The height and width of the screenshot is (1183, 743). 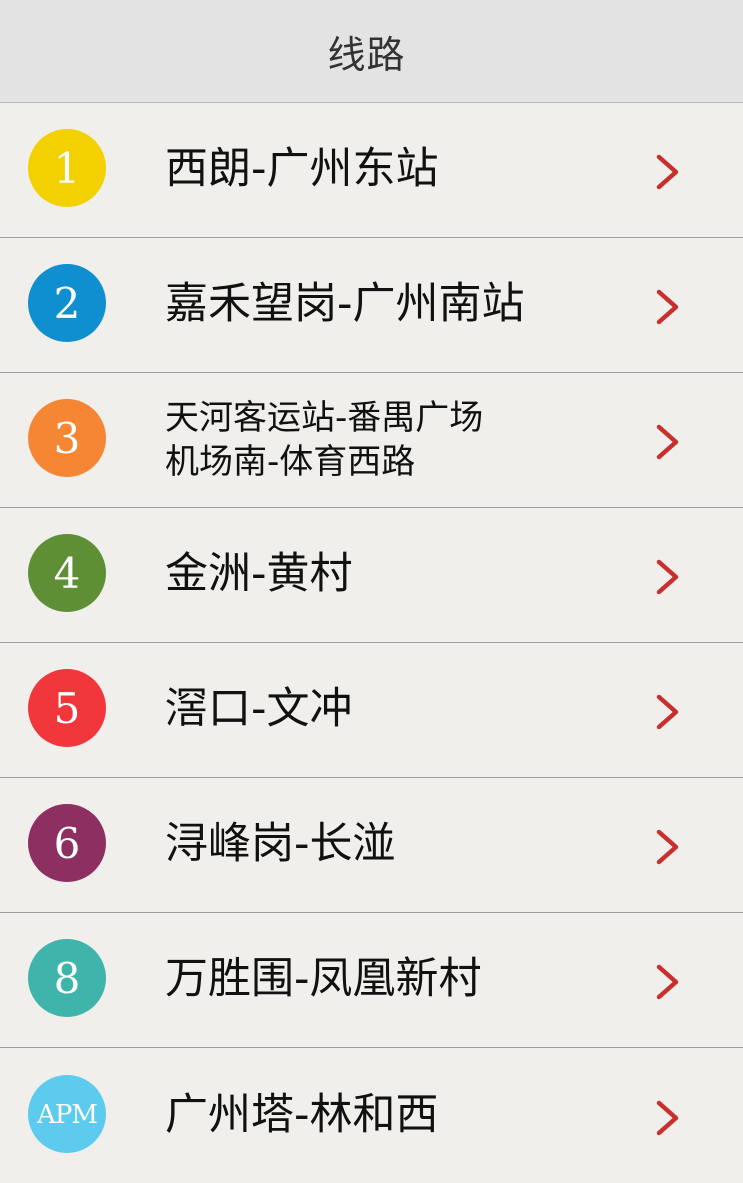 I want to click on route-name-apm: 广州塔-林和西, so click(x=302, y=1114).